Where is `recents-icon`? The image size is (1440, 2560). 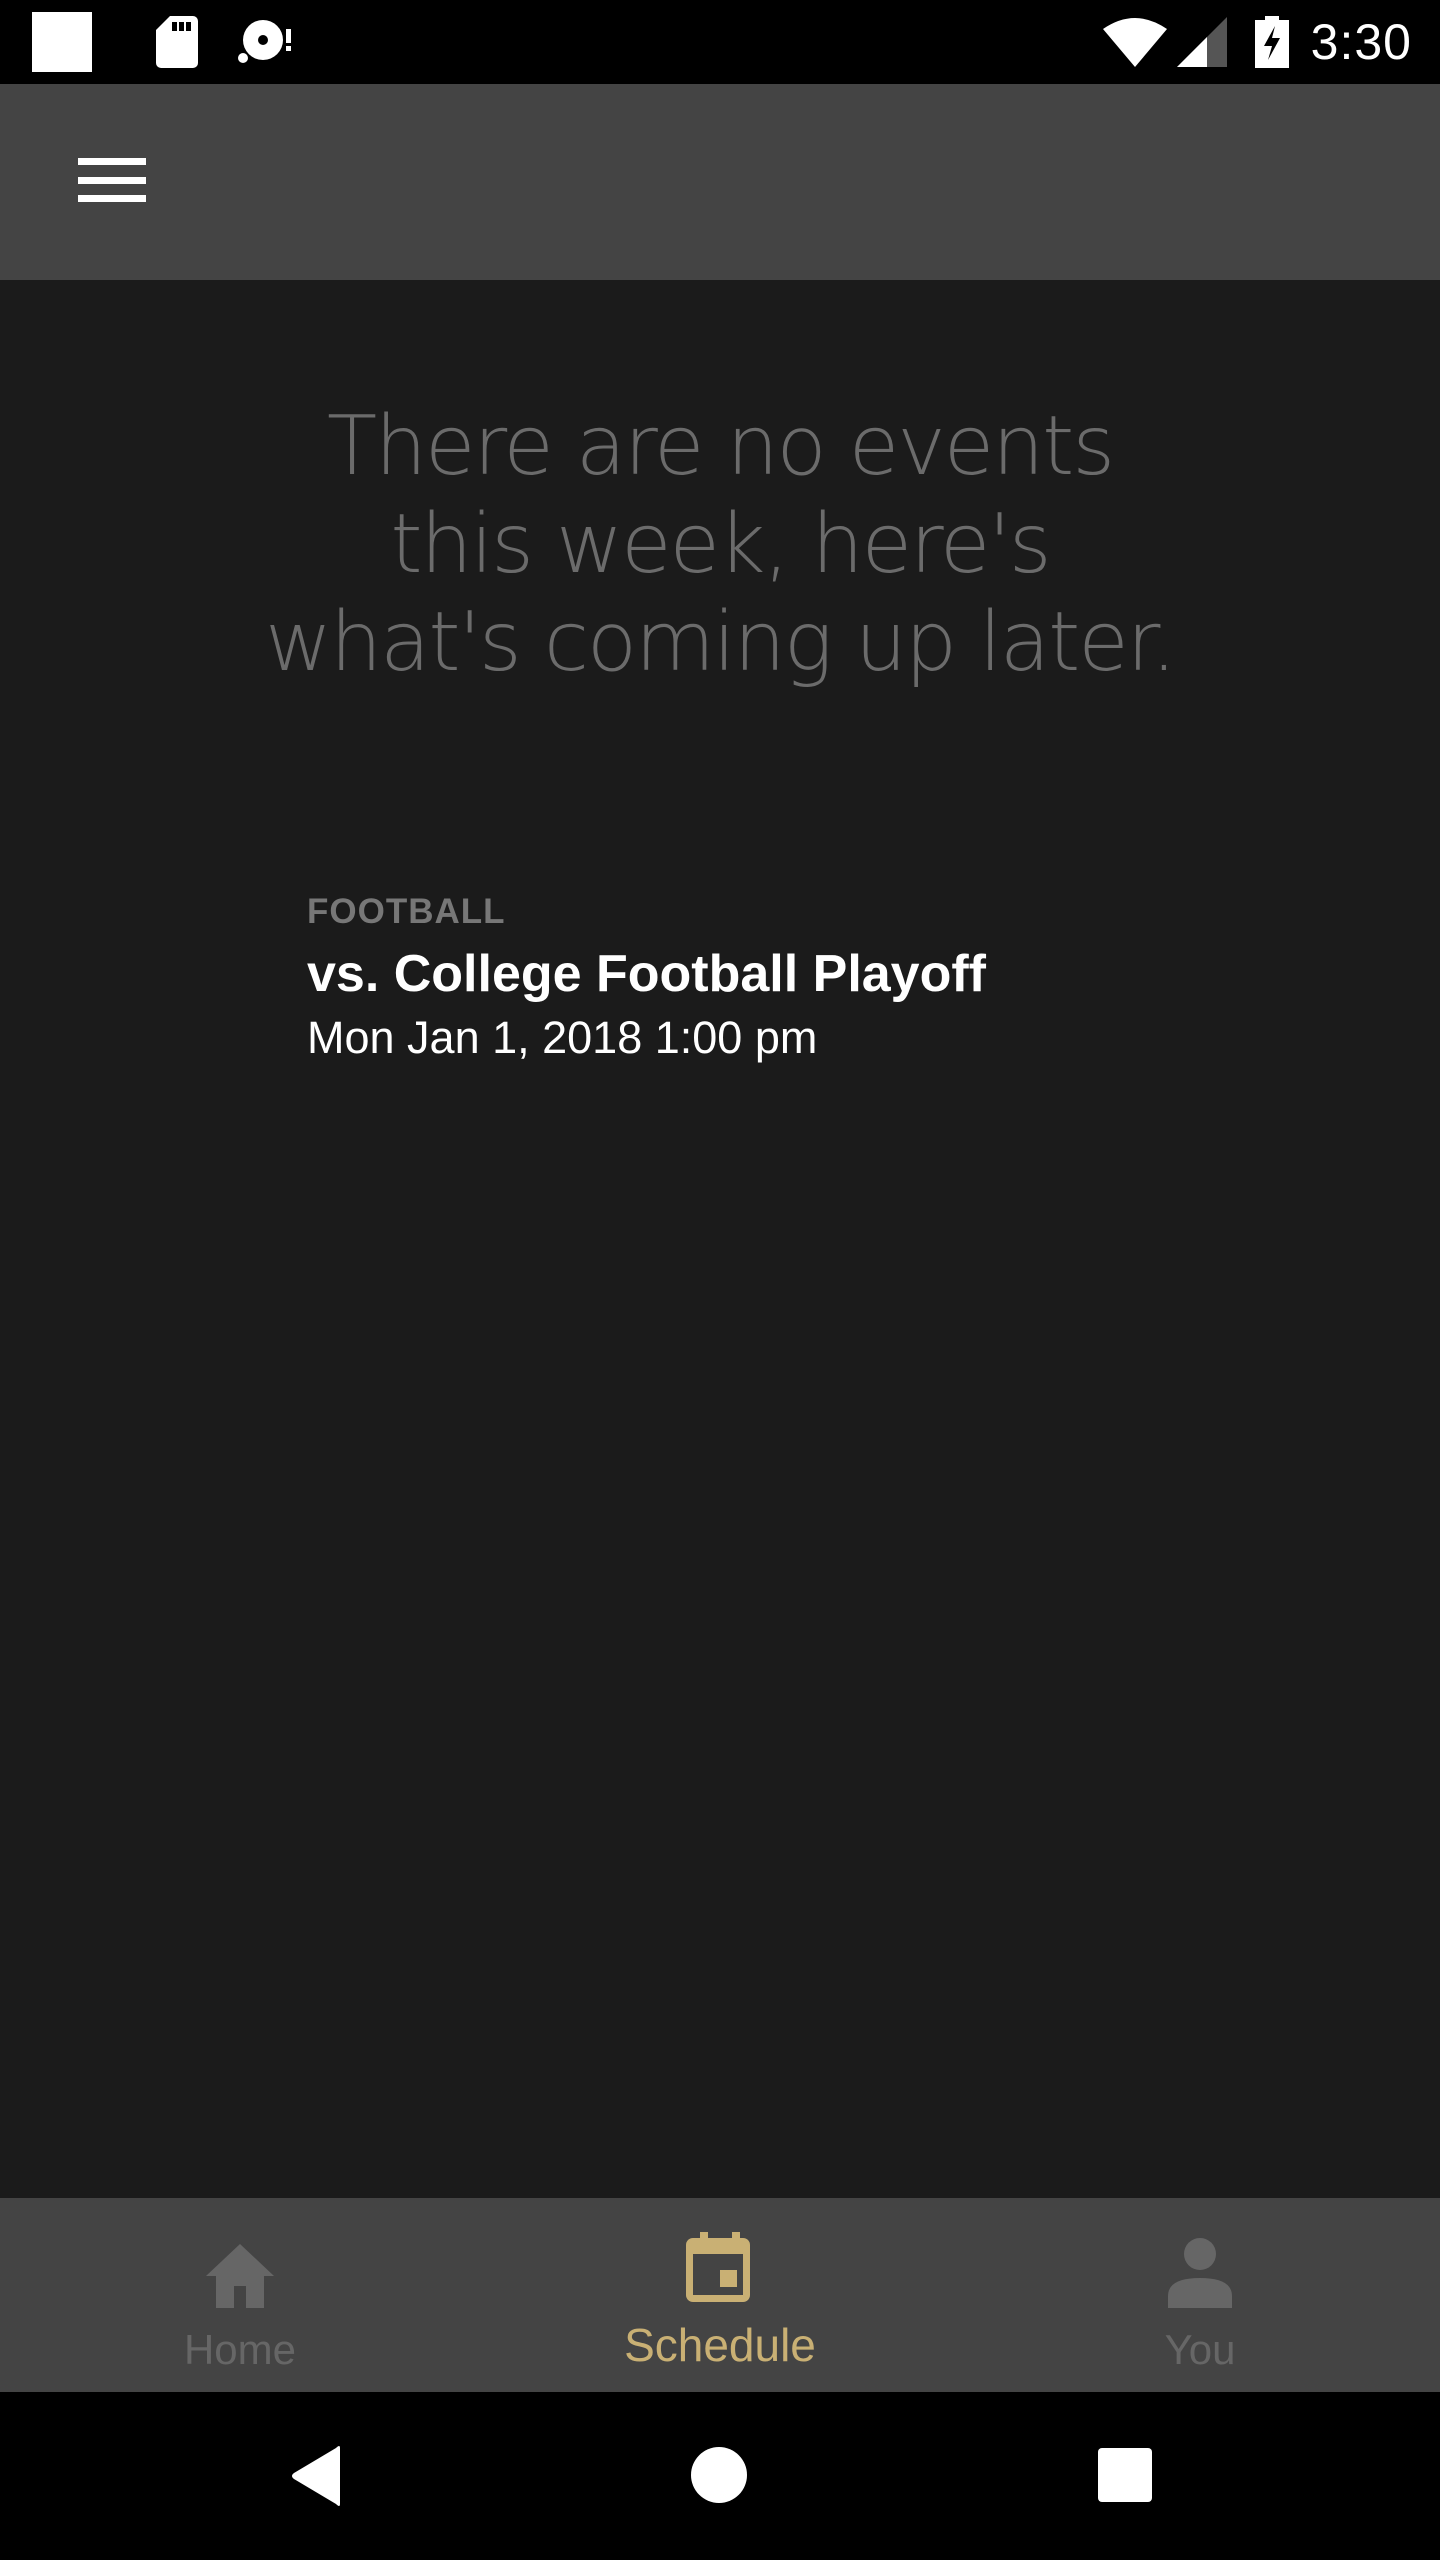
recents-icon is located at coordinates (1125, 2475).